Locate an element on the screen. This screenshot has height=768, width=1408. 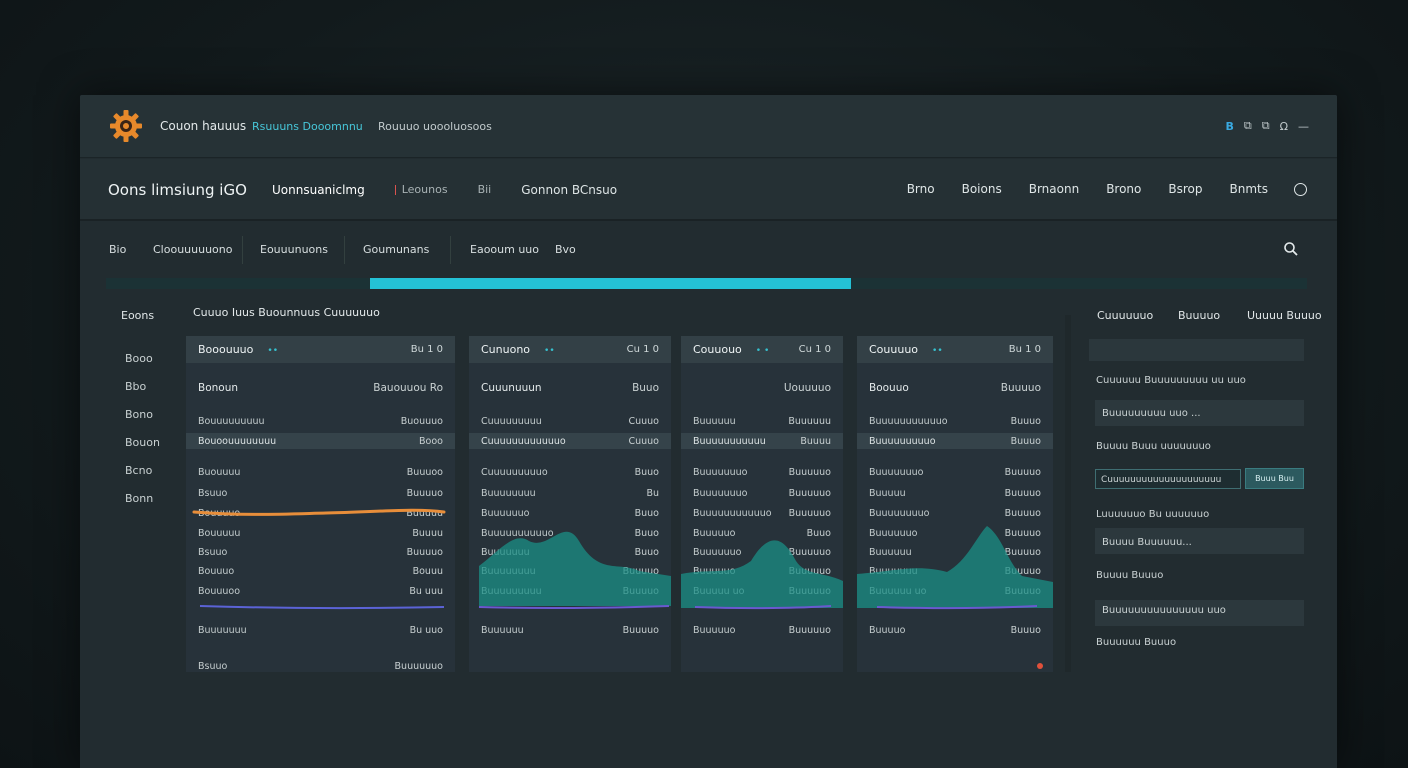
tab: Eaooum uuo is located at coordinates (504, 249).